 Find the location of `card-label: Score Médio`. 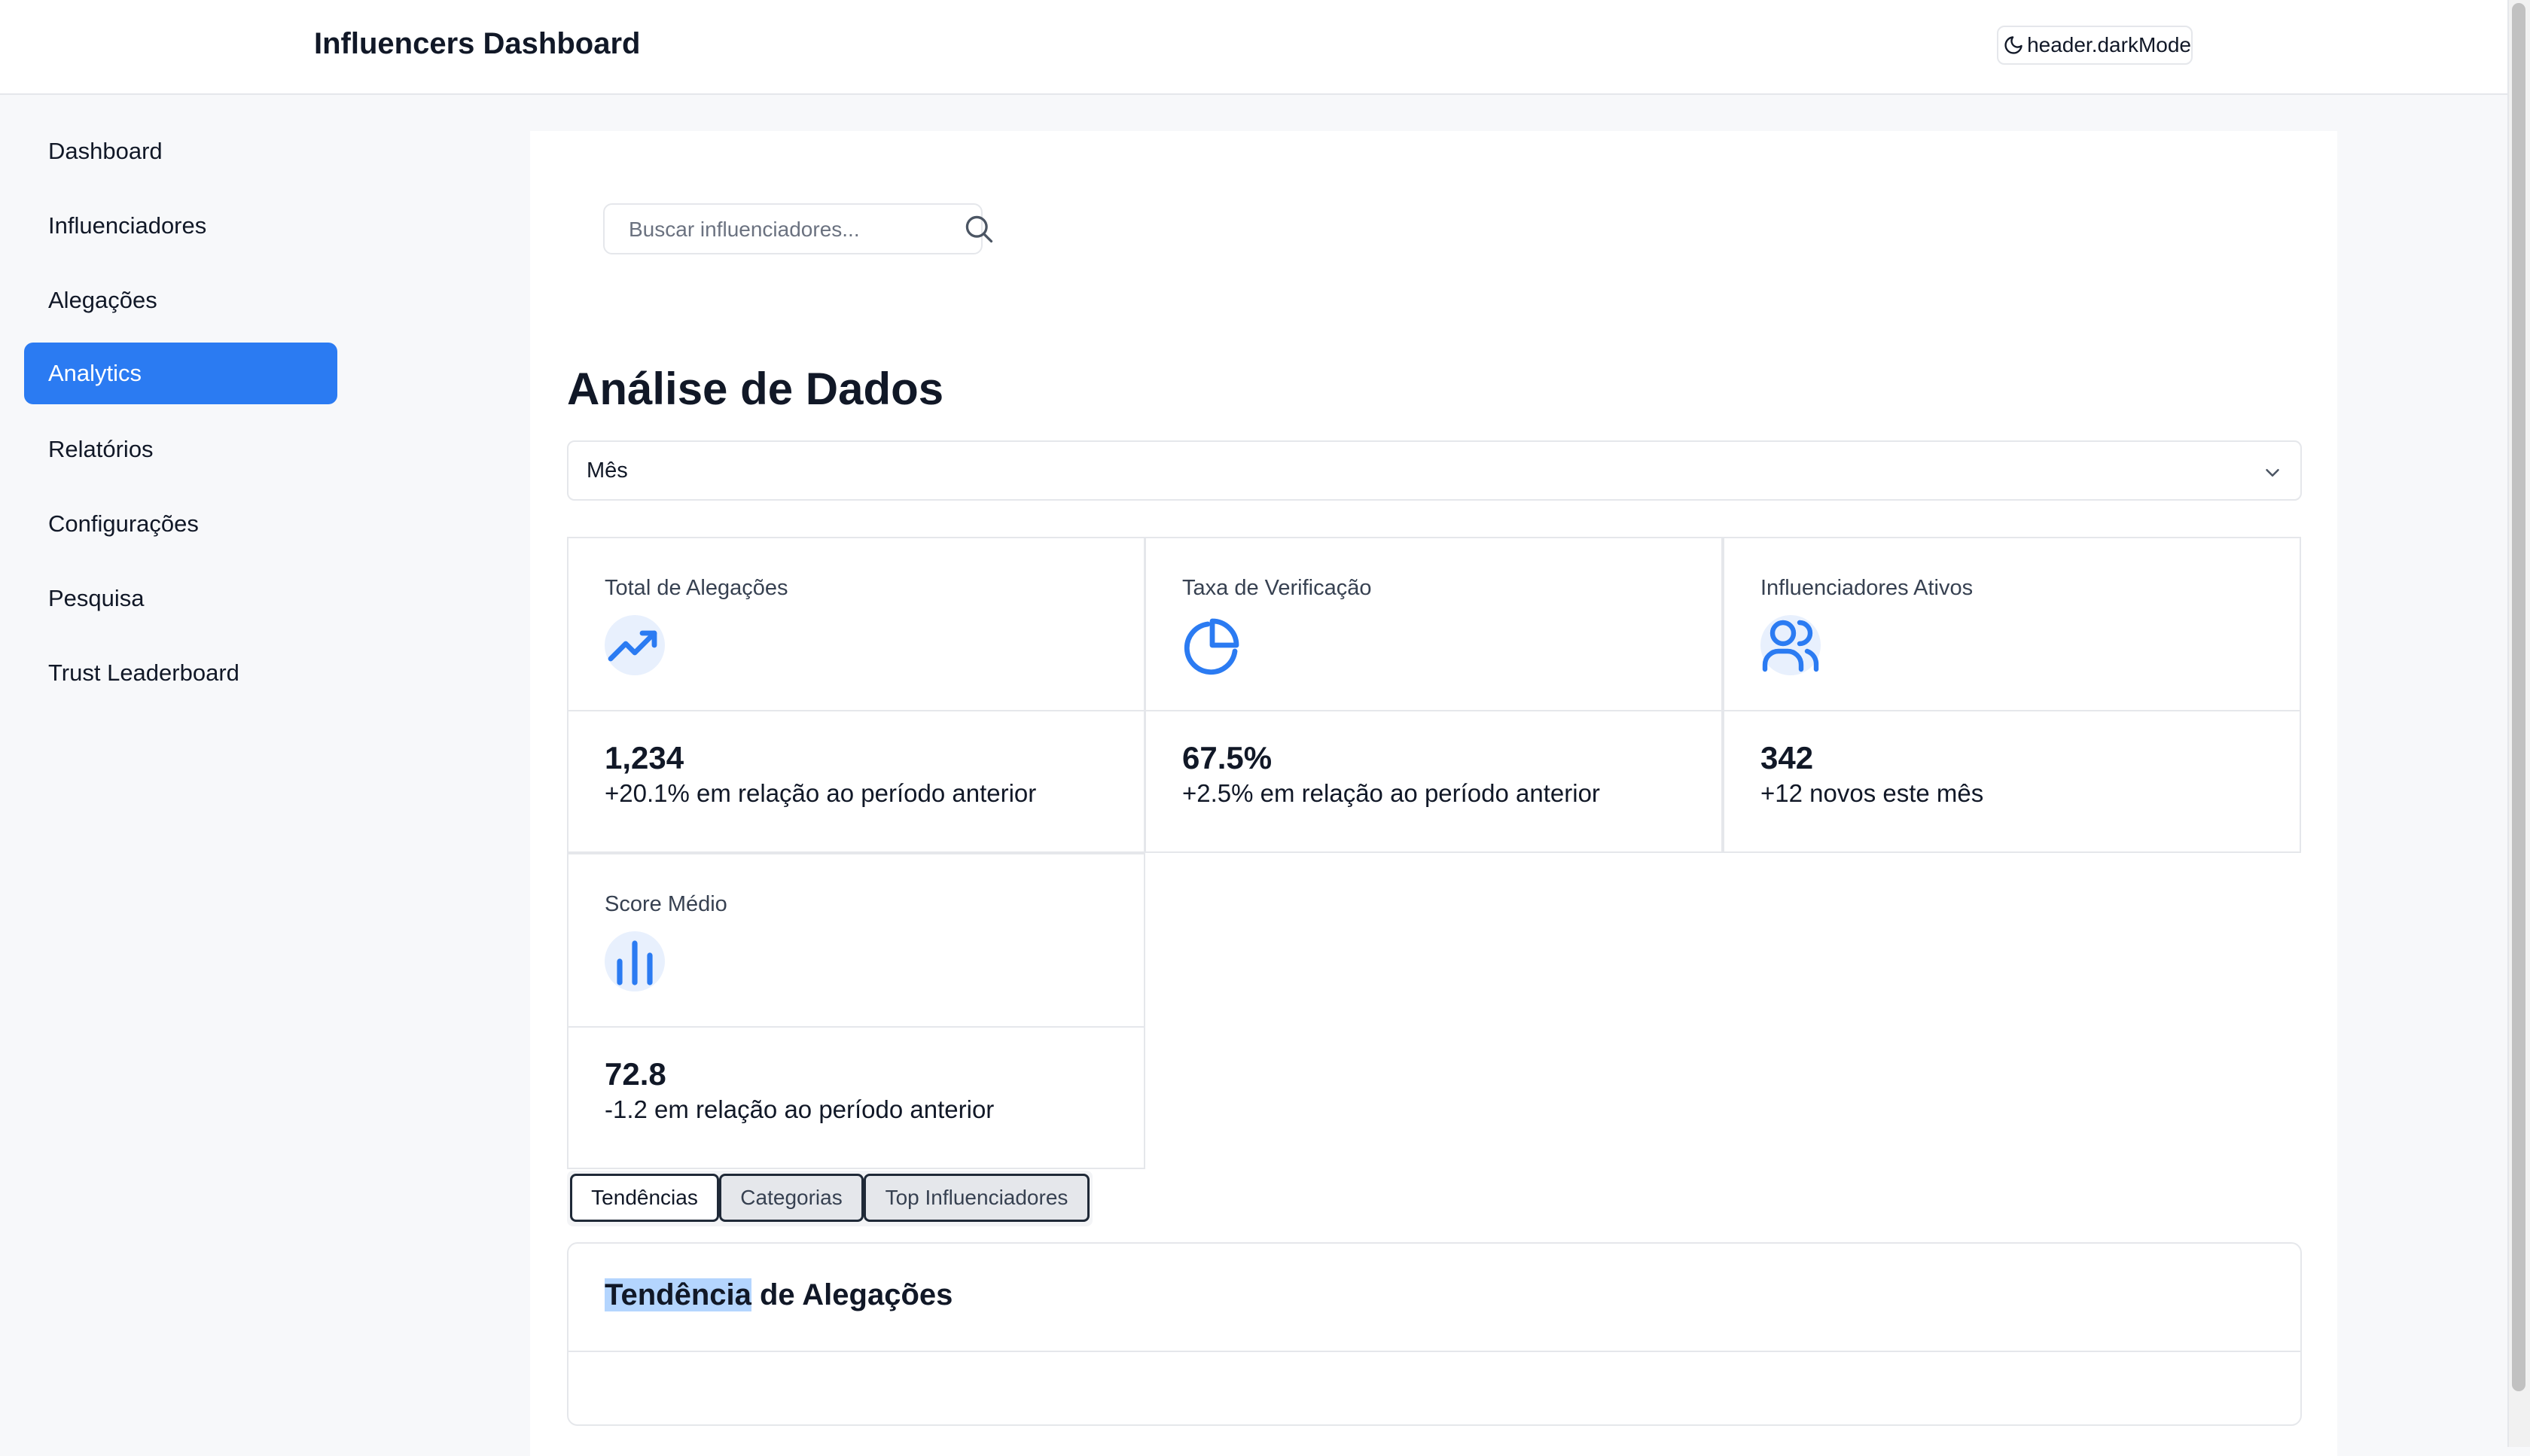

card-label: Score Médio is located at coordinates (666, 904).